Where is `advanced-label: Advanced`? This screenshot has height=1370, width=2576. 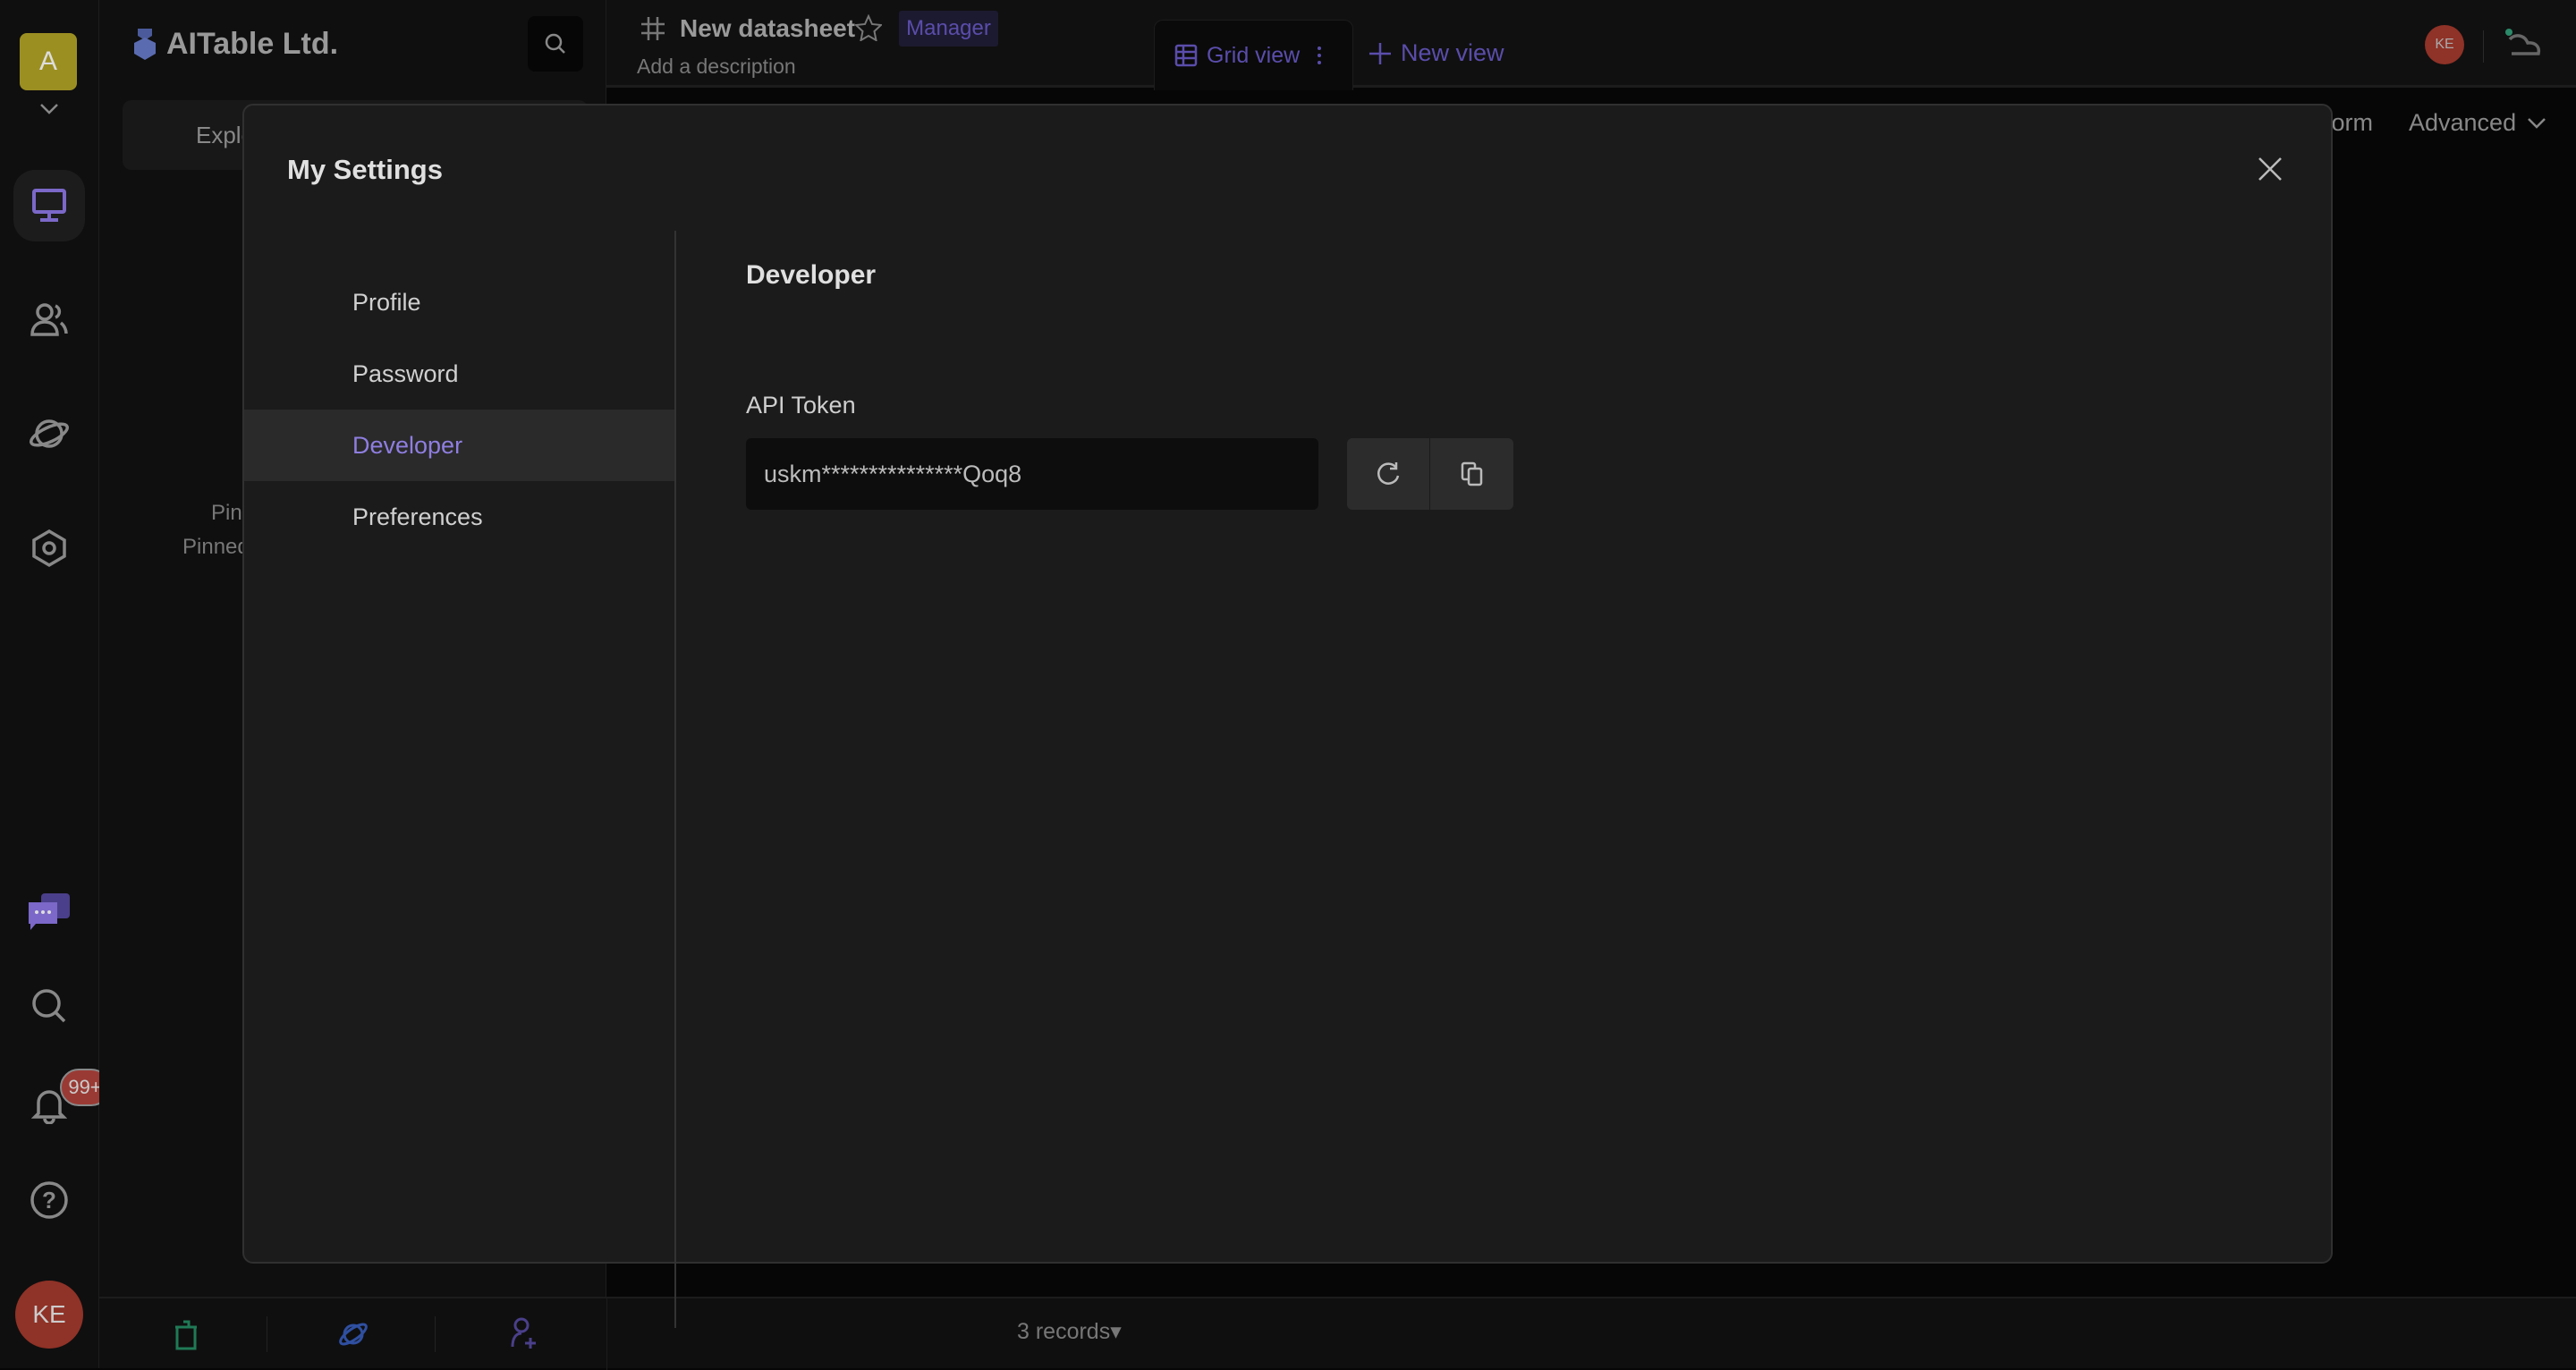
advanced-label: Advanced is located at coordinates (2463, 122).